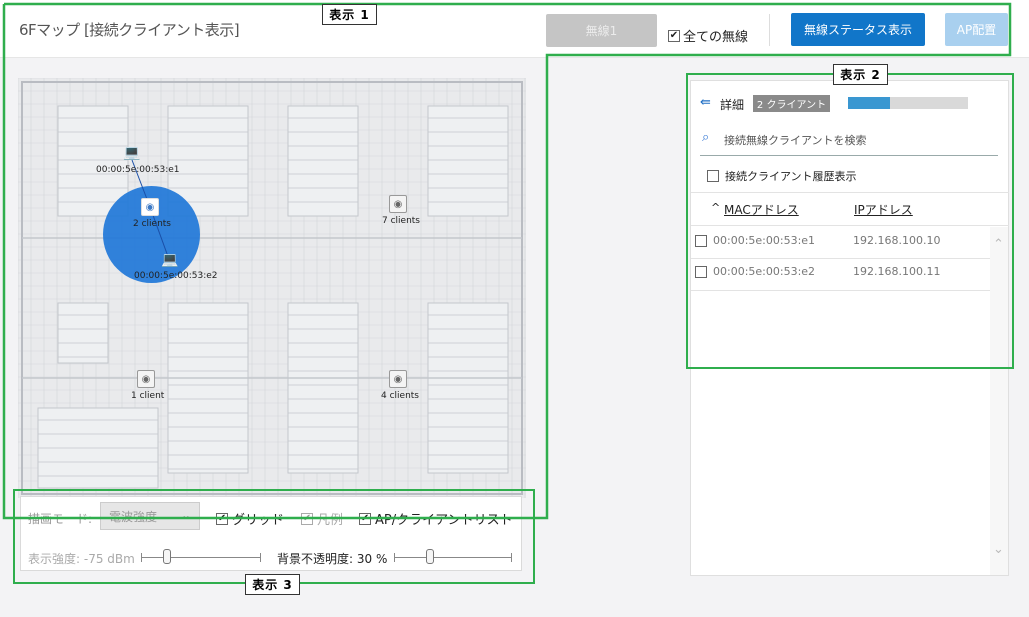  What do you see at coordinates (148, 396) in the screenshot?
I see `ap-client-count: 1 client` at bounding box center [148, 396].